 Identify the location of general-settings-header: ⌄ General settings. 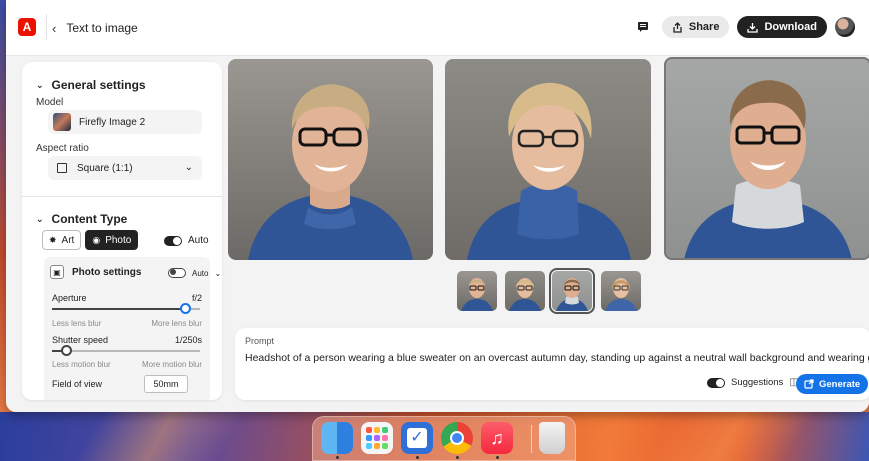
(91, 85).